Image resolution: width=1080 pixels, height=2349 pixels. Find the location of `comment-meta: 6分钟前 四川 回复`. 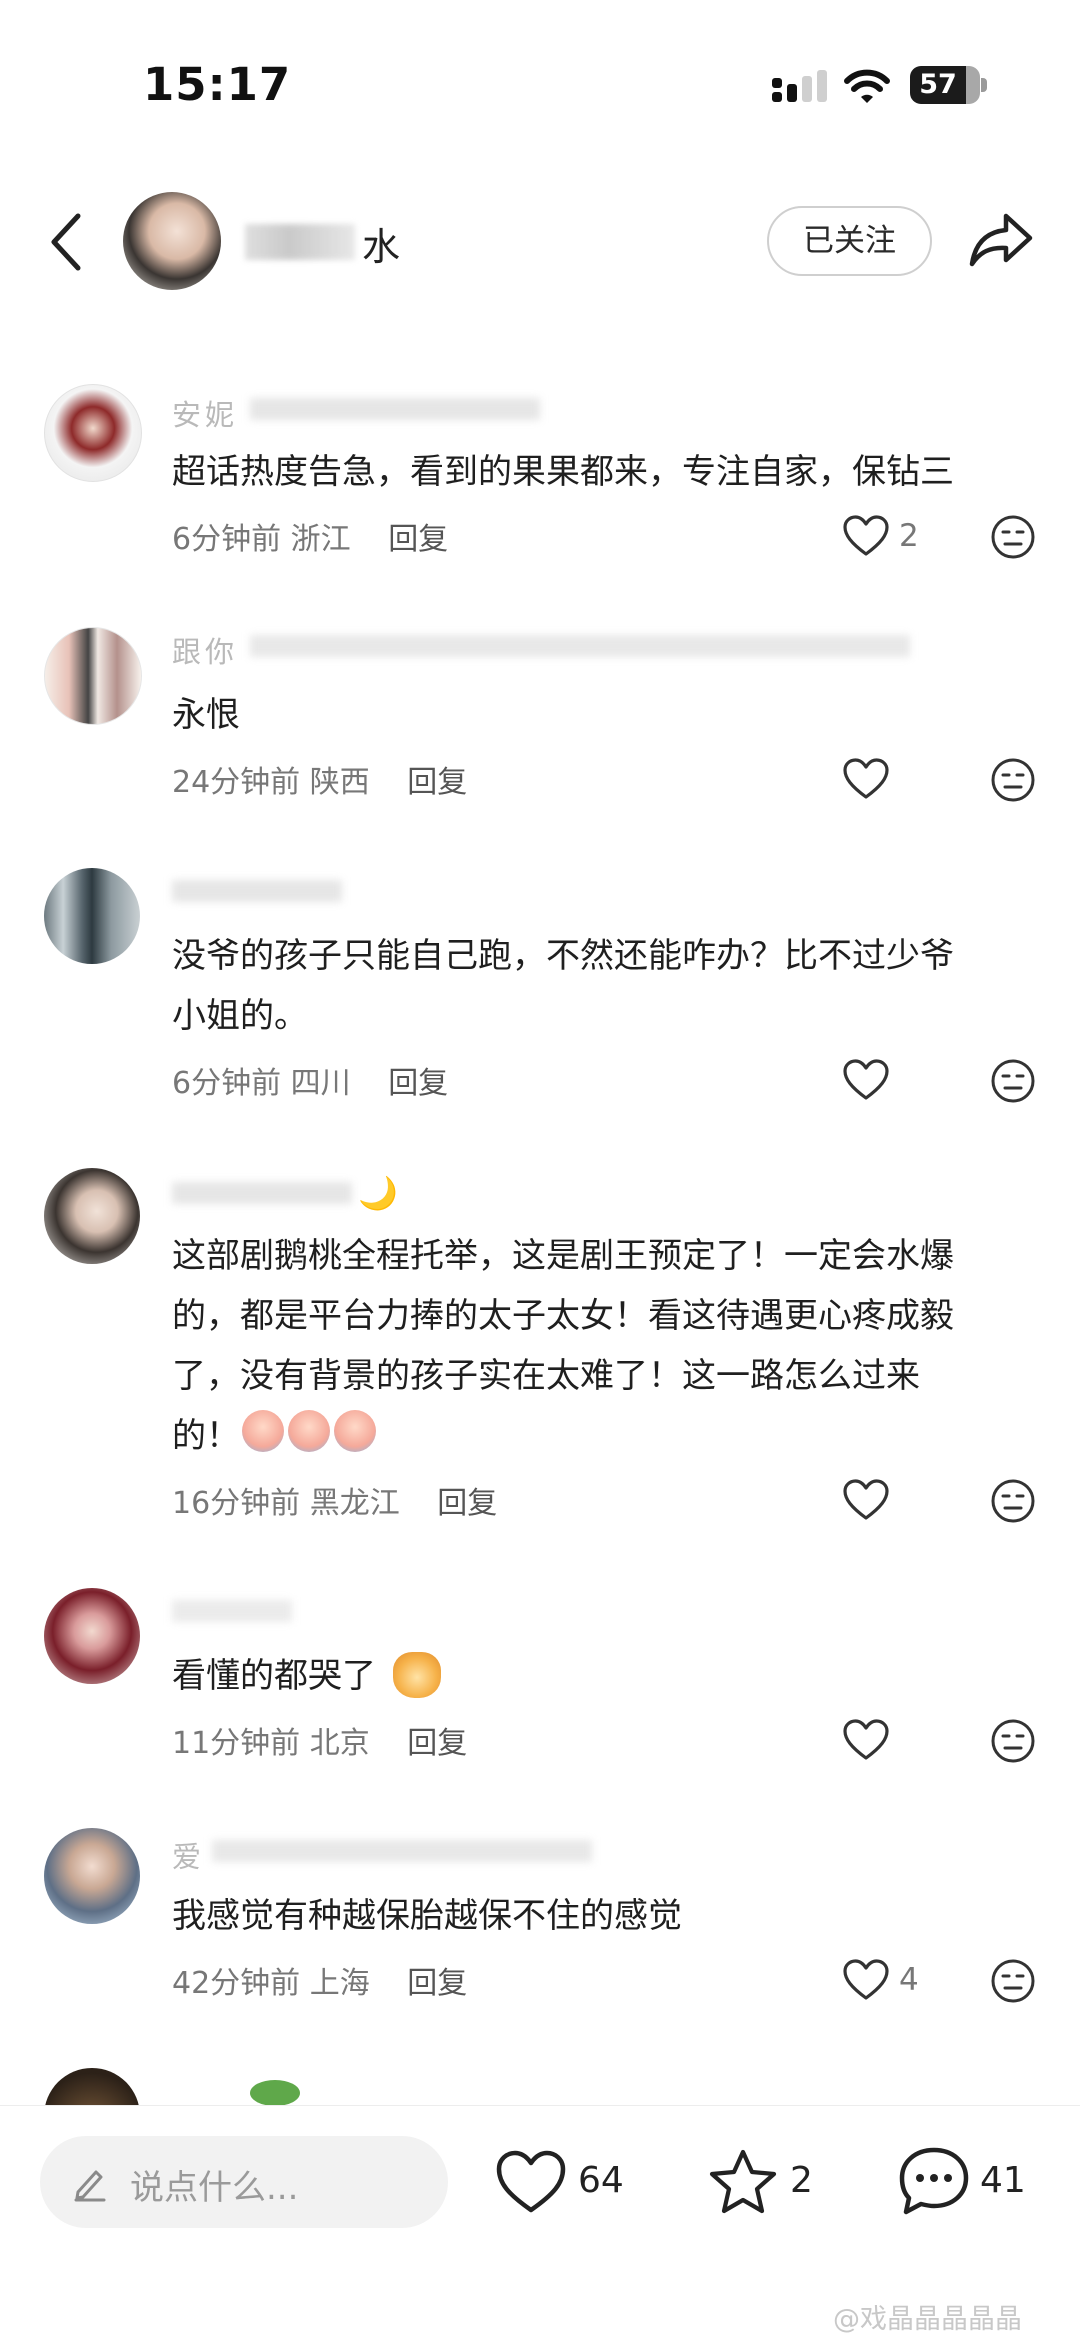

comment-meta: 6分钟前 四川 回复 is located at coordinates (310, 1080).